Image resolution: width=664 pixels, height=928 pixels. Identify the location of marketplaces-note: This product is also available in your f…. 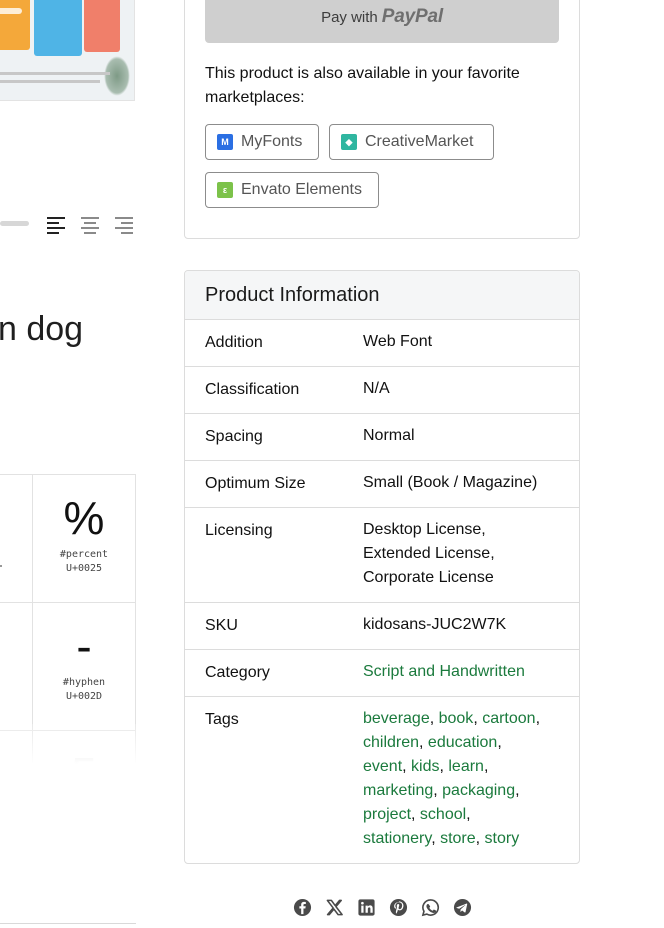
(362, 85).